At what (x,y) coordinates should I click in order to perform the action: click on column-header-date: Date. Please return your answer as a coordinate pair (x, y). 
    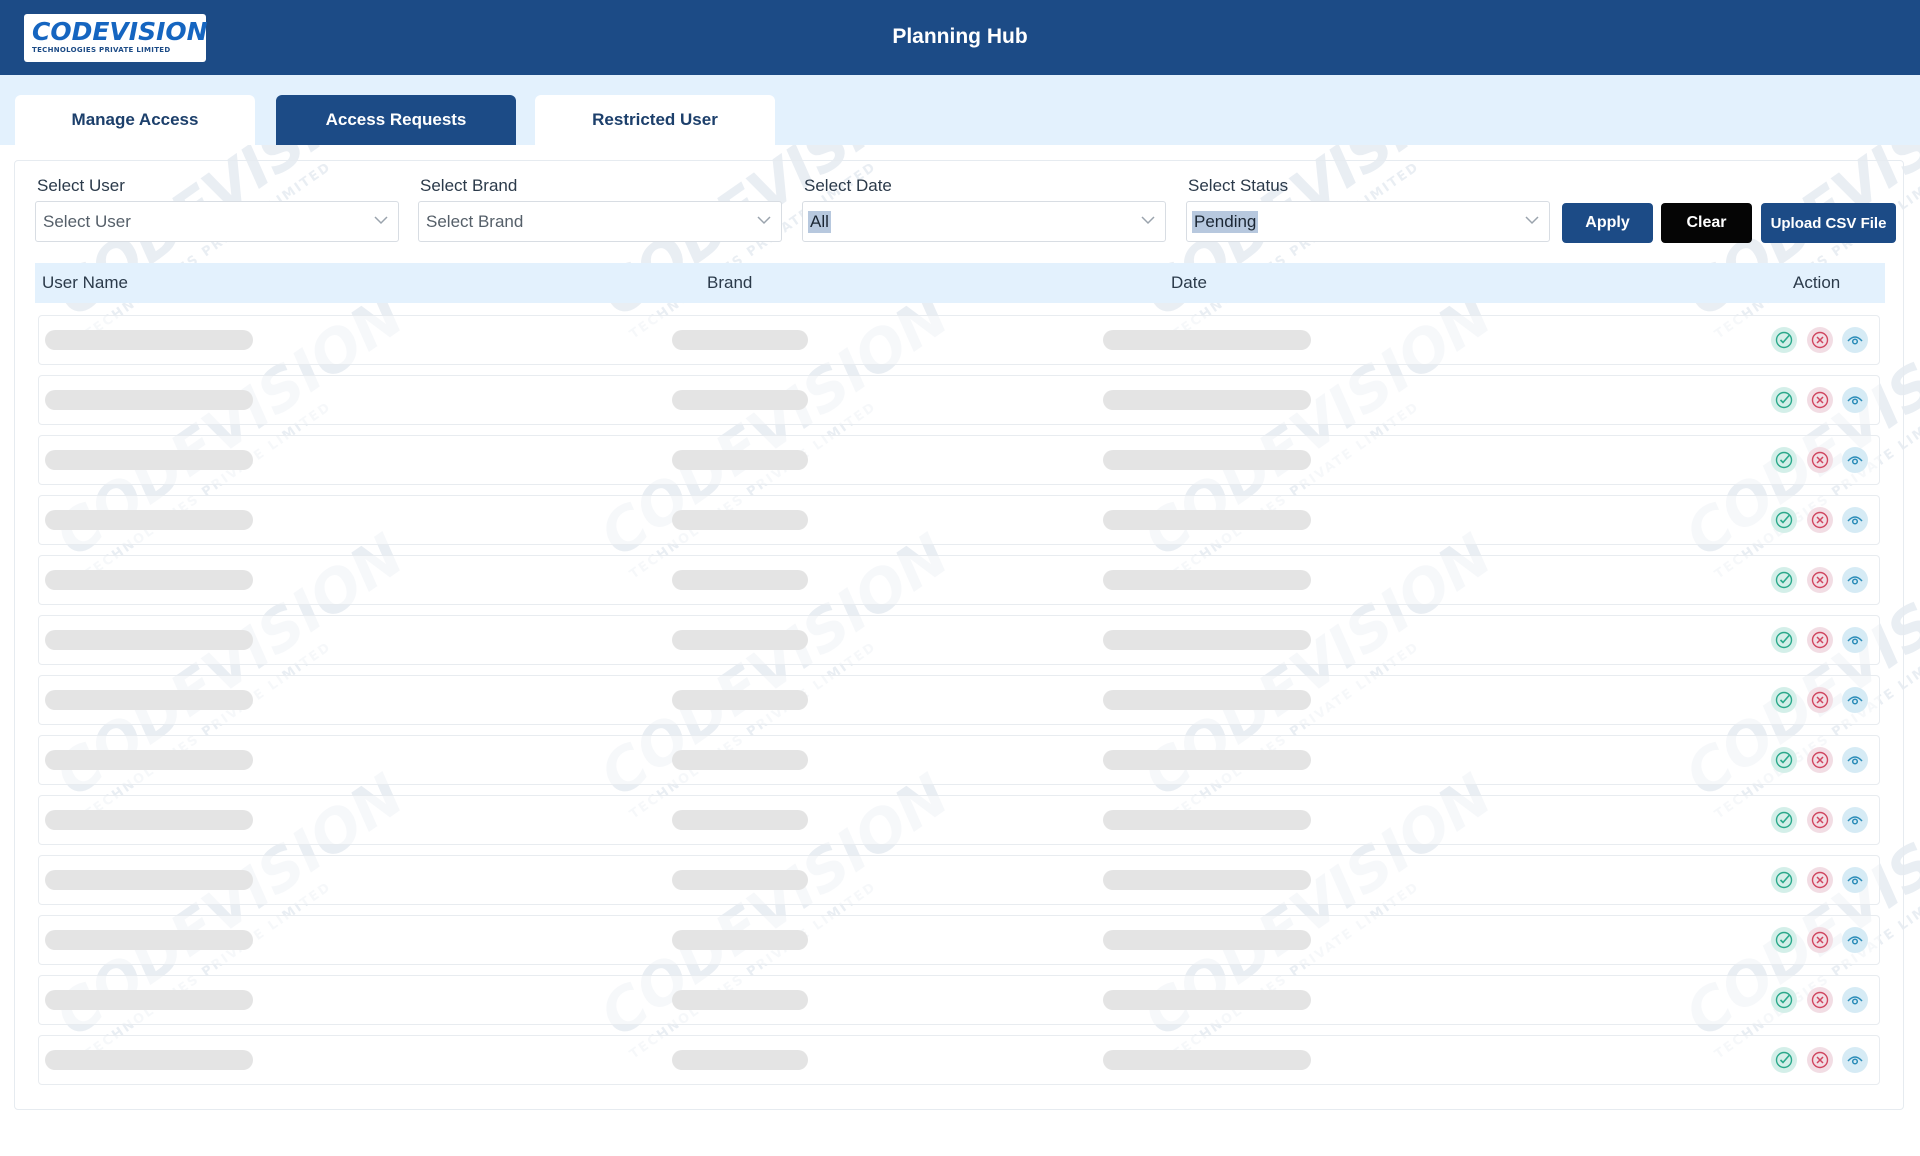
    Looking at the image, I should click on (1189, 282).